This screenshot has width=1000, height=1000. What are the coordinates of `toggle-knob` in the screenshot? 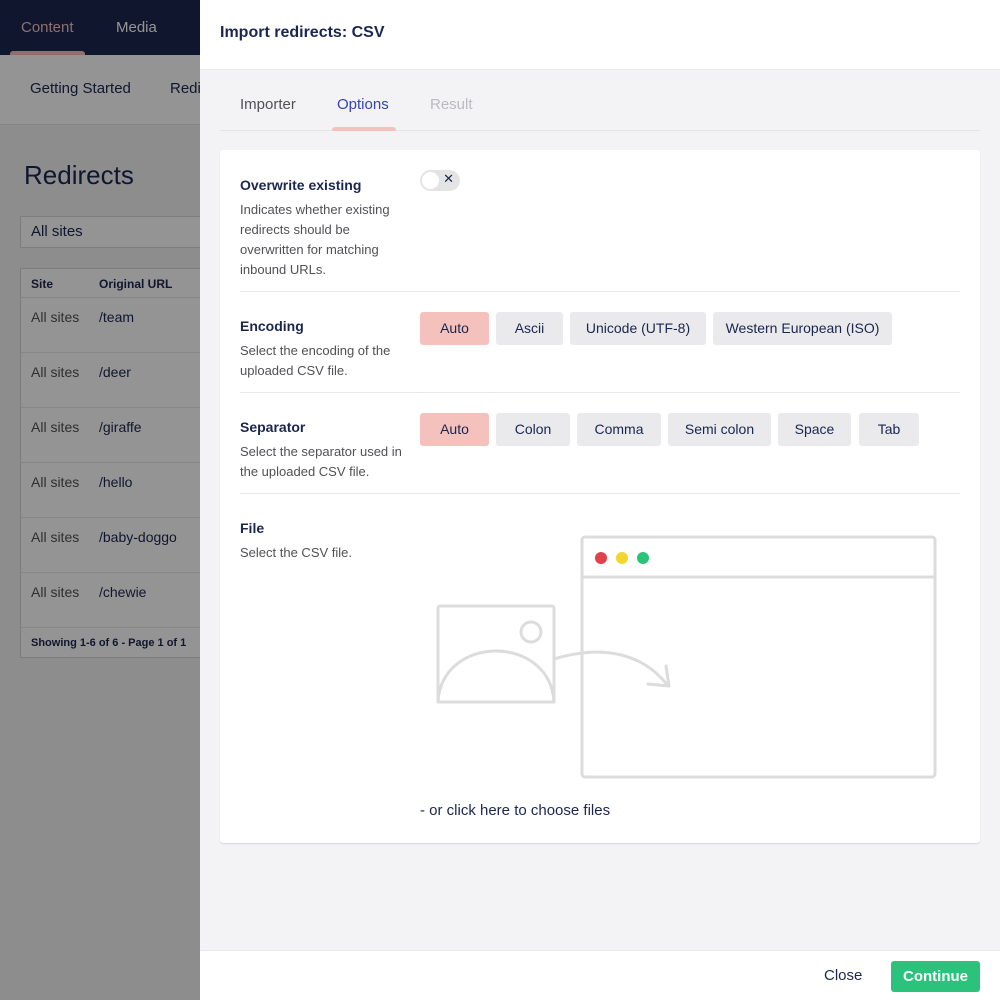 It's located at (430, 180).